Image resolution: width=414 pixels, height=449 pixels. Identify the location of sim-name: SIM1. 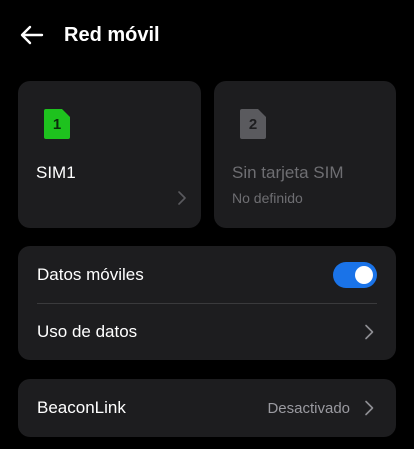
(56, 172).